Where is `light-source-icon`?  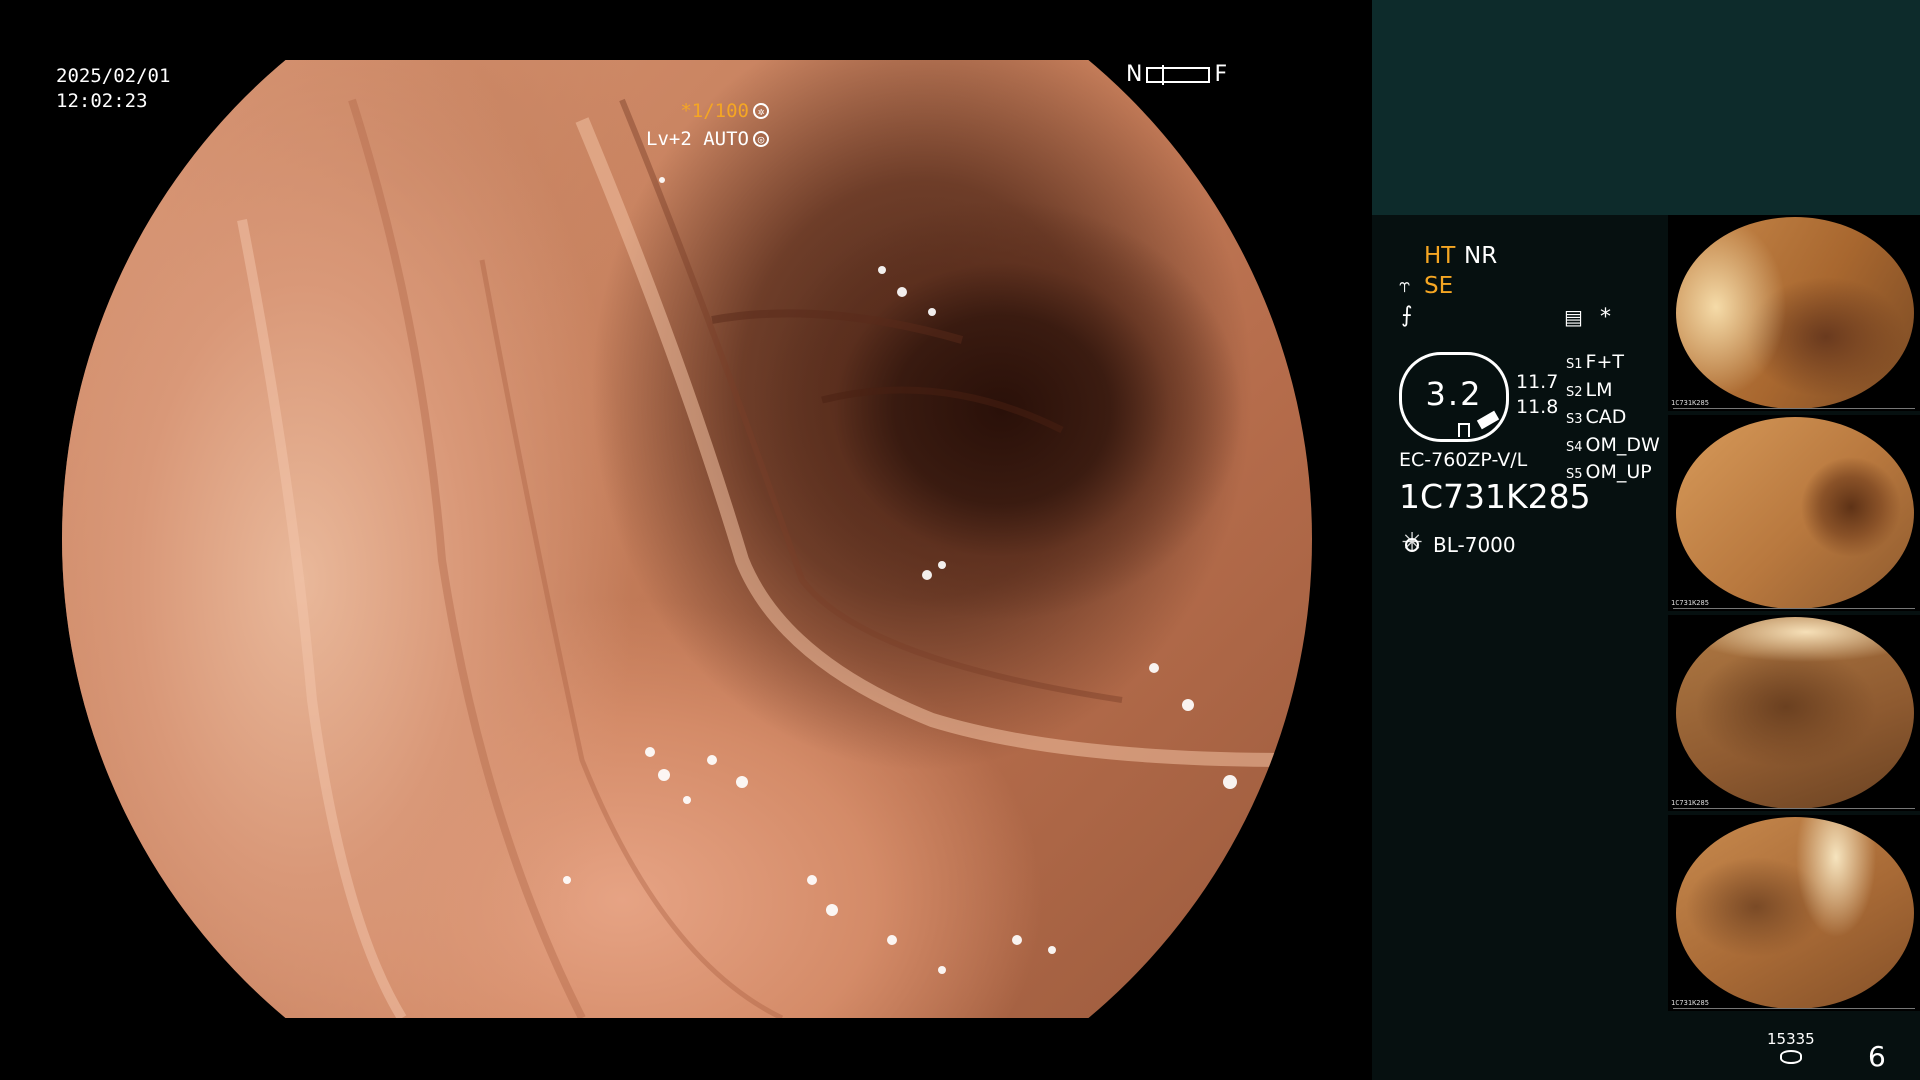 light-source-icon is located at coordinates (1412, 543).